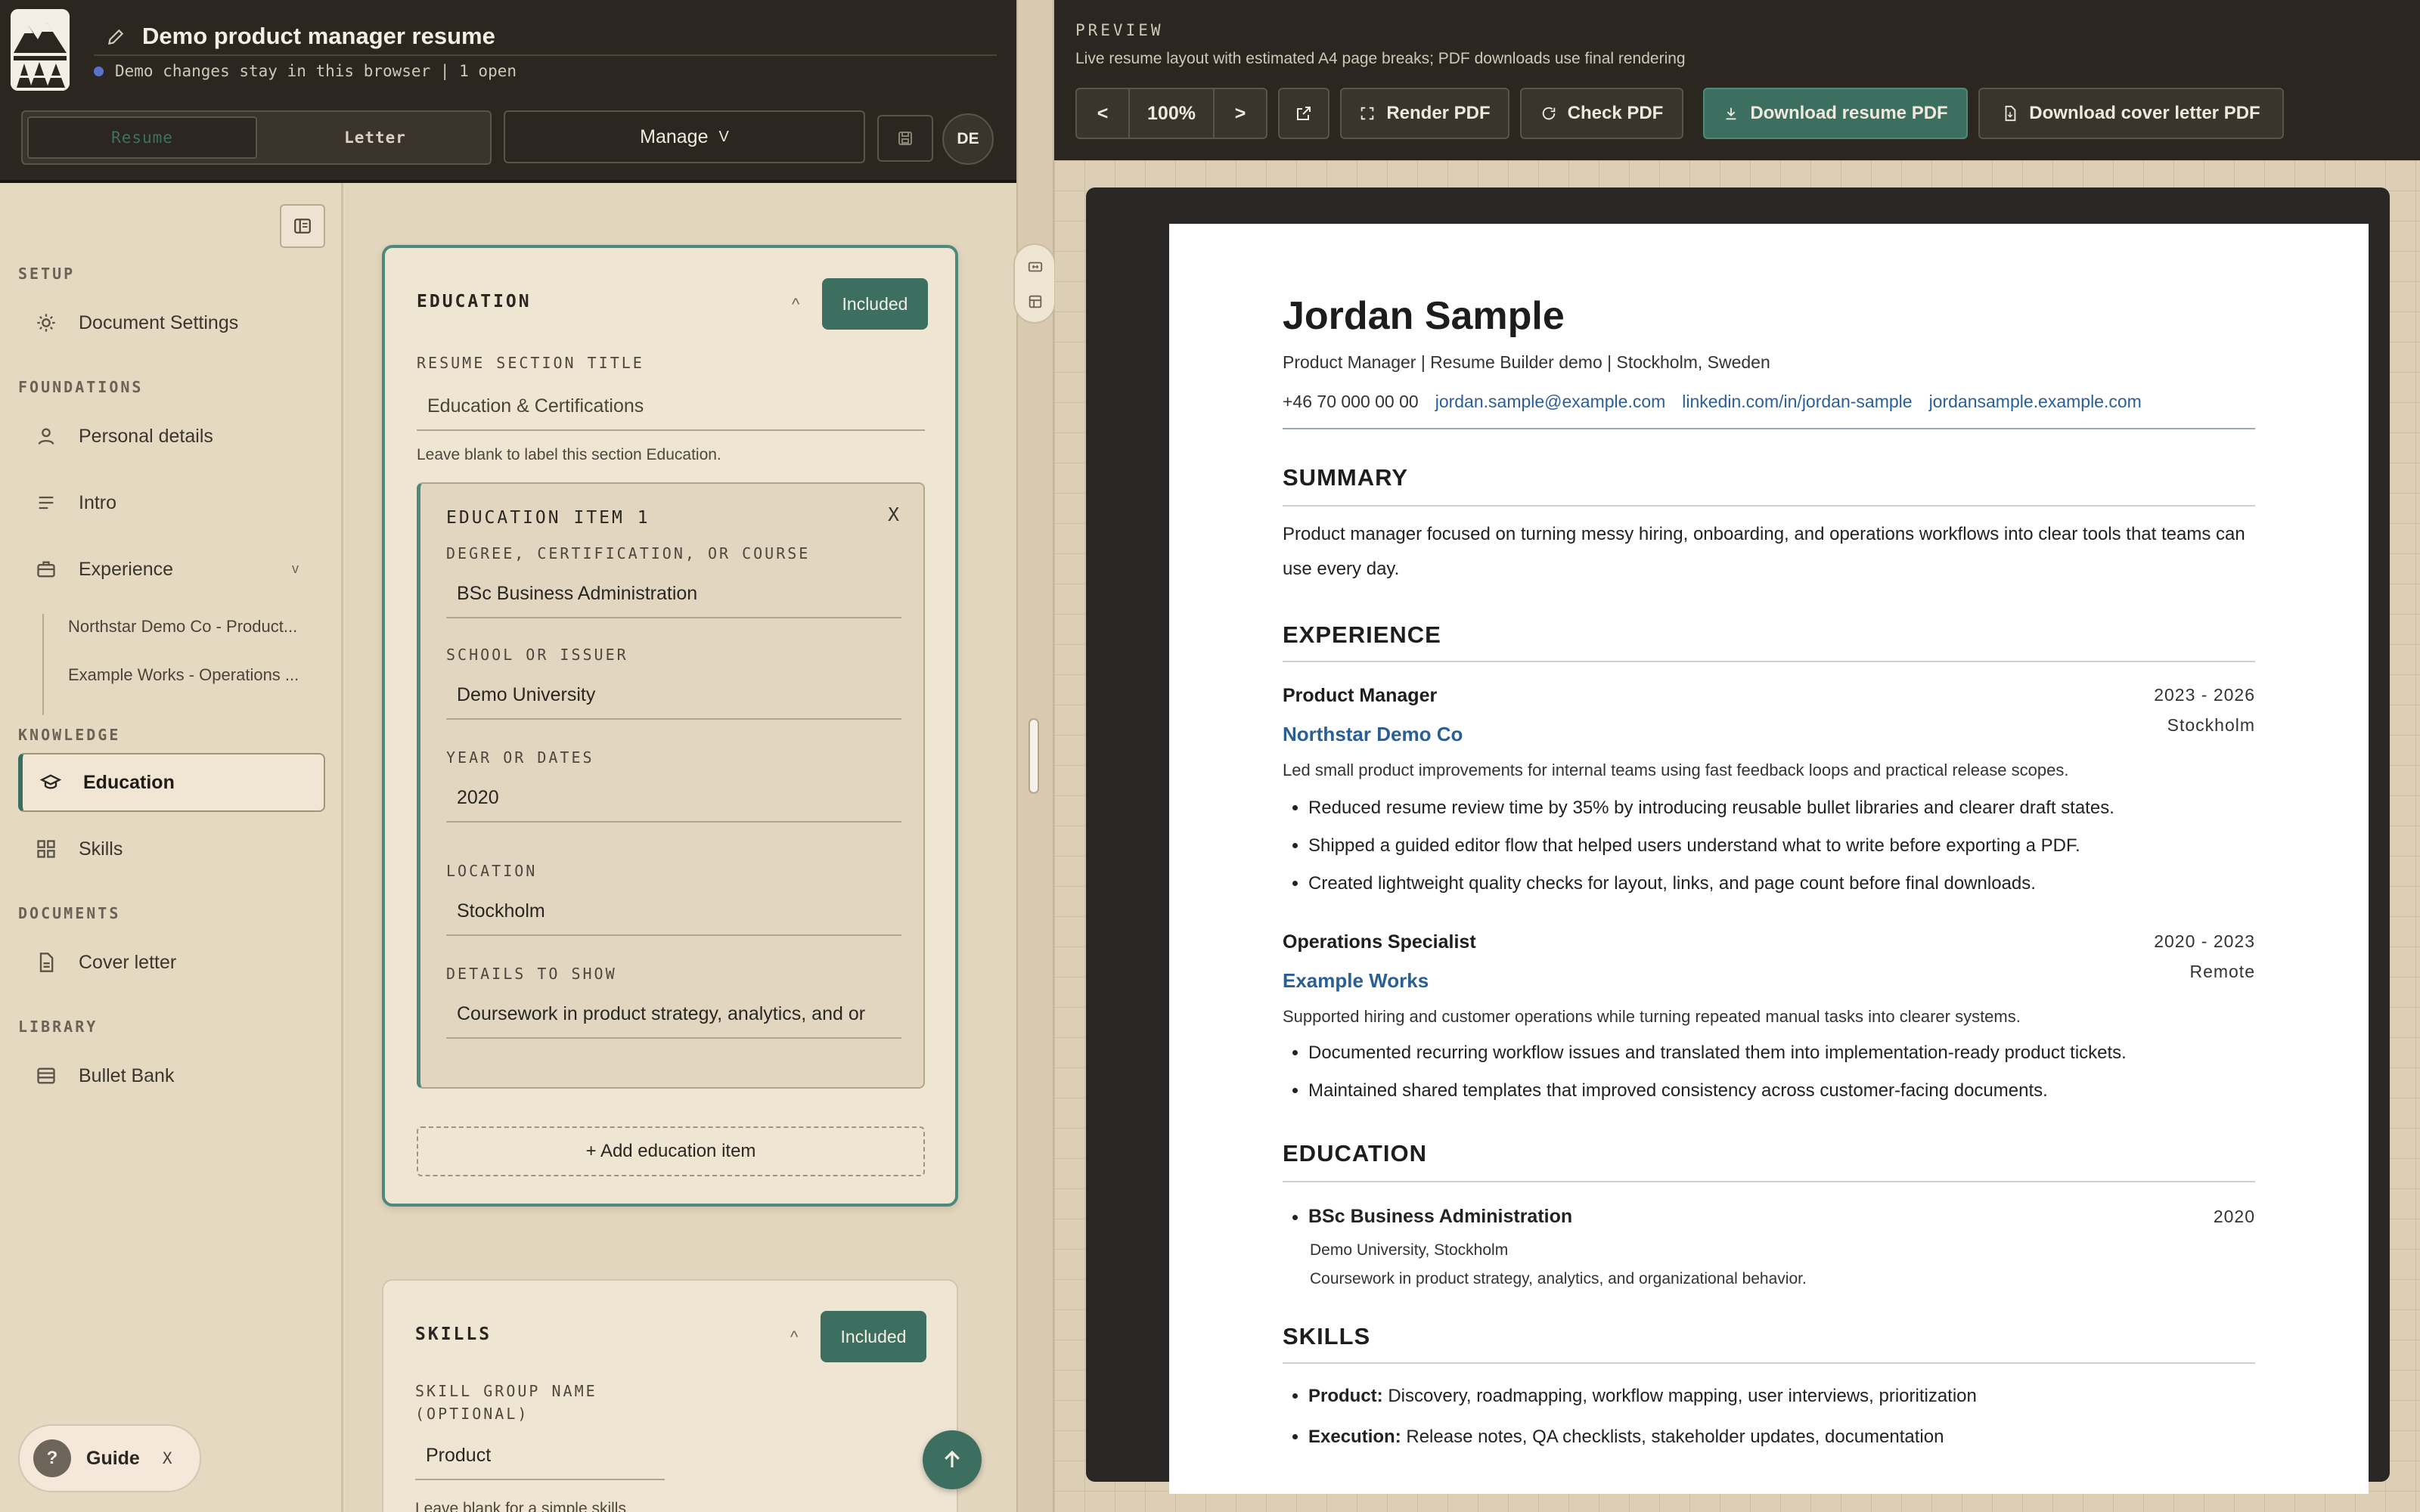  I want to click on school-label: SCHOOL OR ISSUER, so click(537, 655).